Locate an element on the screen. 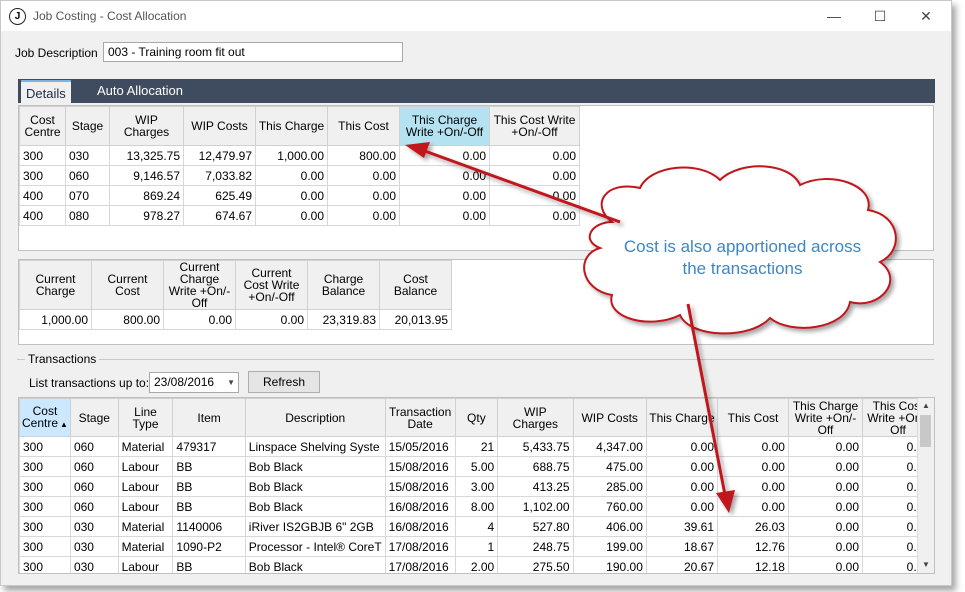 The height and width of the screenshot is (592, 965). arrow-to-transactions is located at coordinates (710, 408).